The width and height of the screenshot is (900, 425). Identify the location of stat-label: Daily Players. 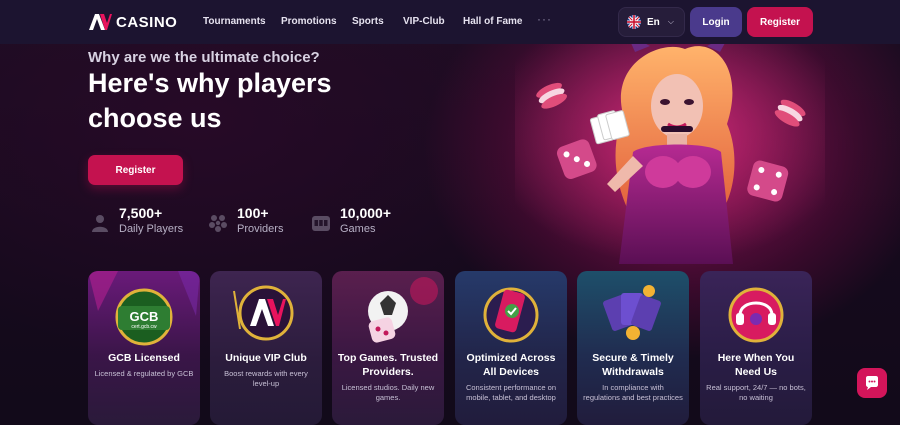
(151, 229).